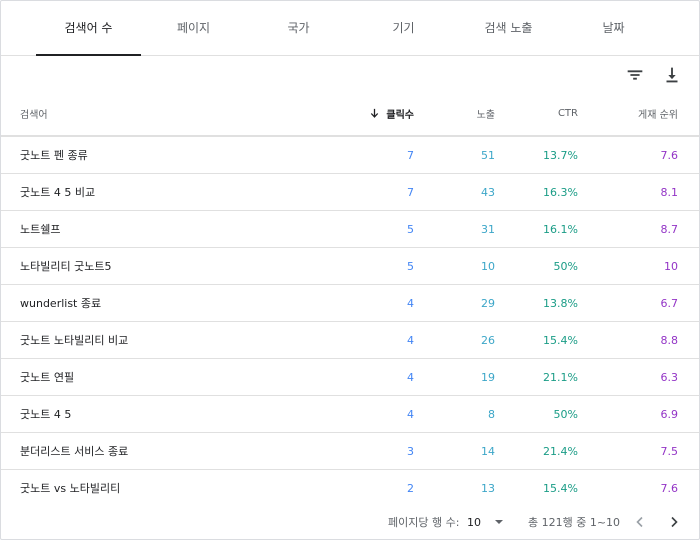  Describe the element at coordinates (46, 414) in the screenshot. I see `query-cell: 굿노트 4 5` at that location.